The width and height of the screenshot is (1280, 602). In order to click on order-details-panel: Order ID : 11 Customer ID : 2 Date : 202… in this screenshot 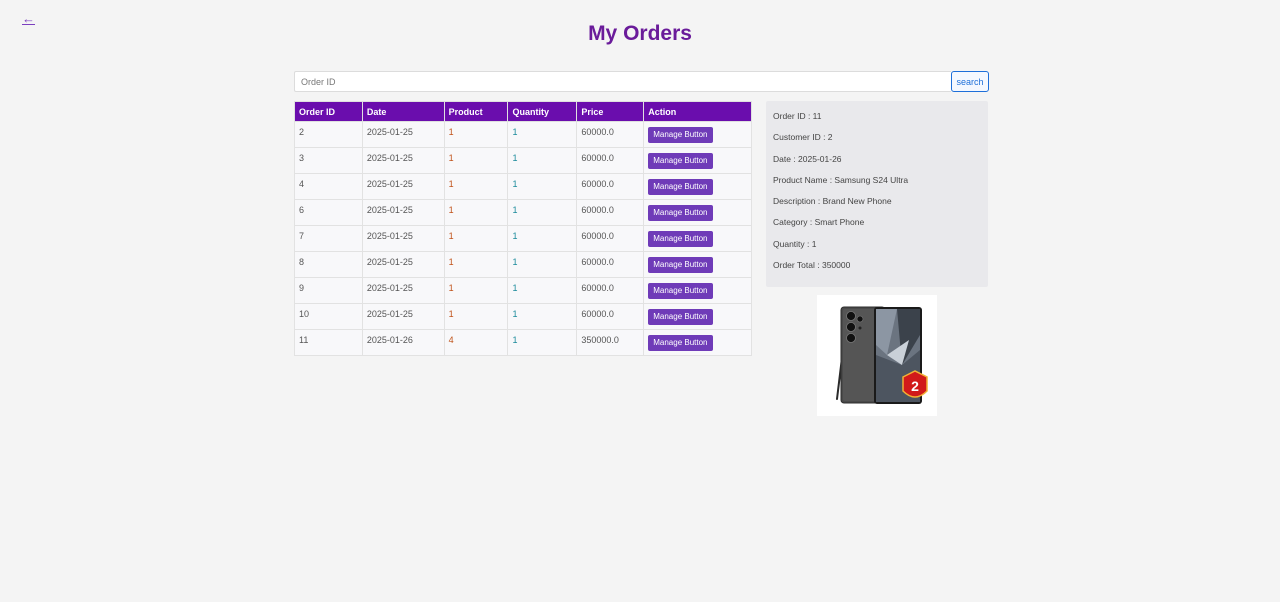, I will do `click(877, 194)`.